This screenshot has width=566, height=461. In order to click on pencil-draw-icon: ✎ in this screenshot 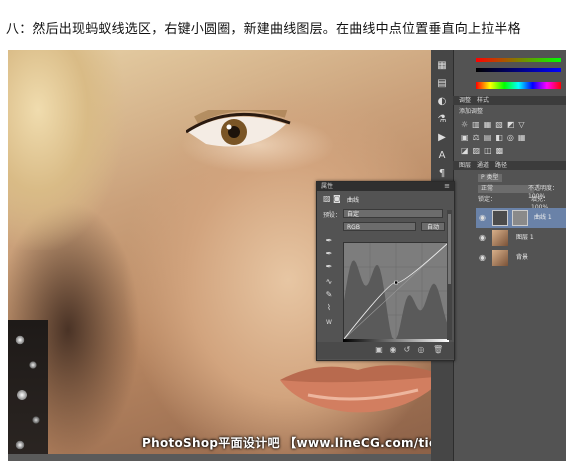, I will do `click(329, 295)`.